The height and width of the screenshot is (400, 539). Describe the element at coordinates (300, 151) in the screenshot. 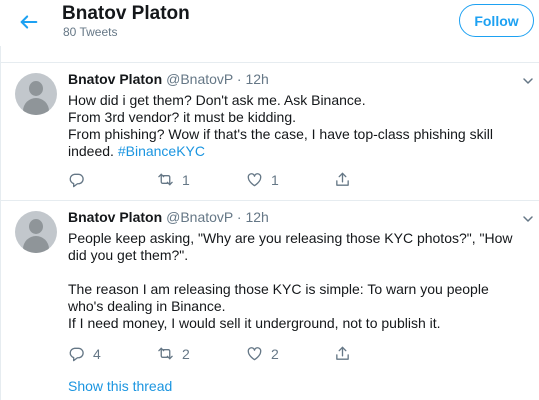

I see `tweet-text-line: indeed. #BinanceKYC` at that location.